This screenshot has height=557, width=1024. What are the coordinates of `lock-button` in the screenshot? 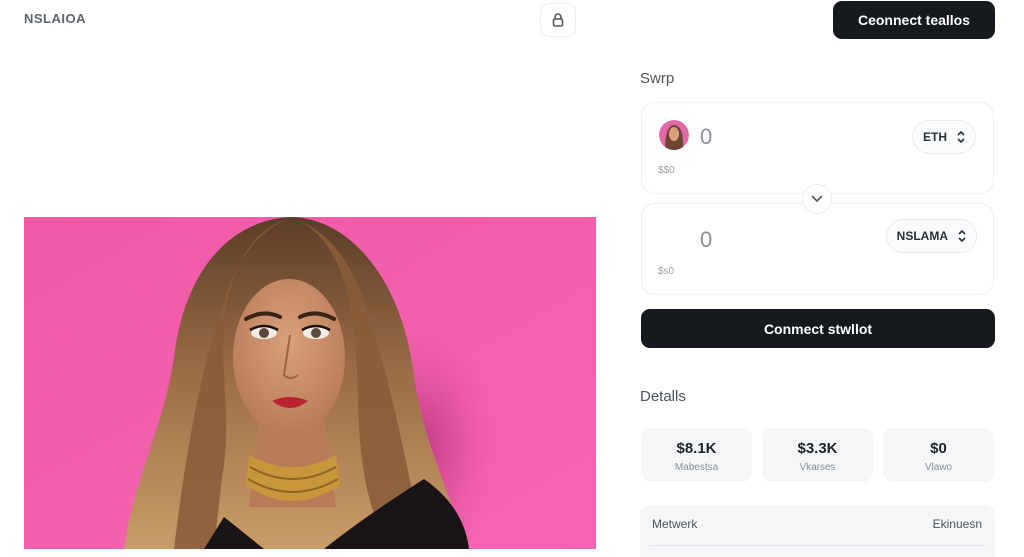 It's located at (558, 20).